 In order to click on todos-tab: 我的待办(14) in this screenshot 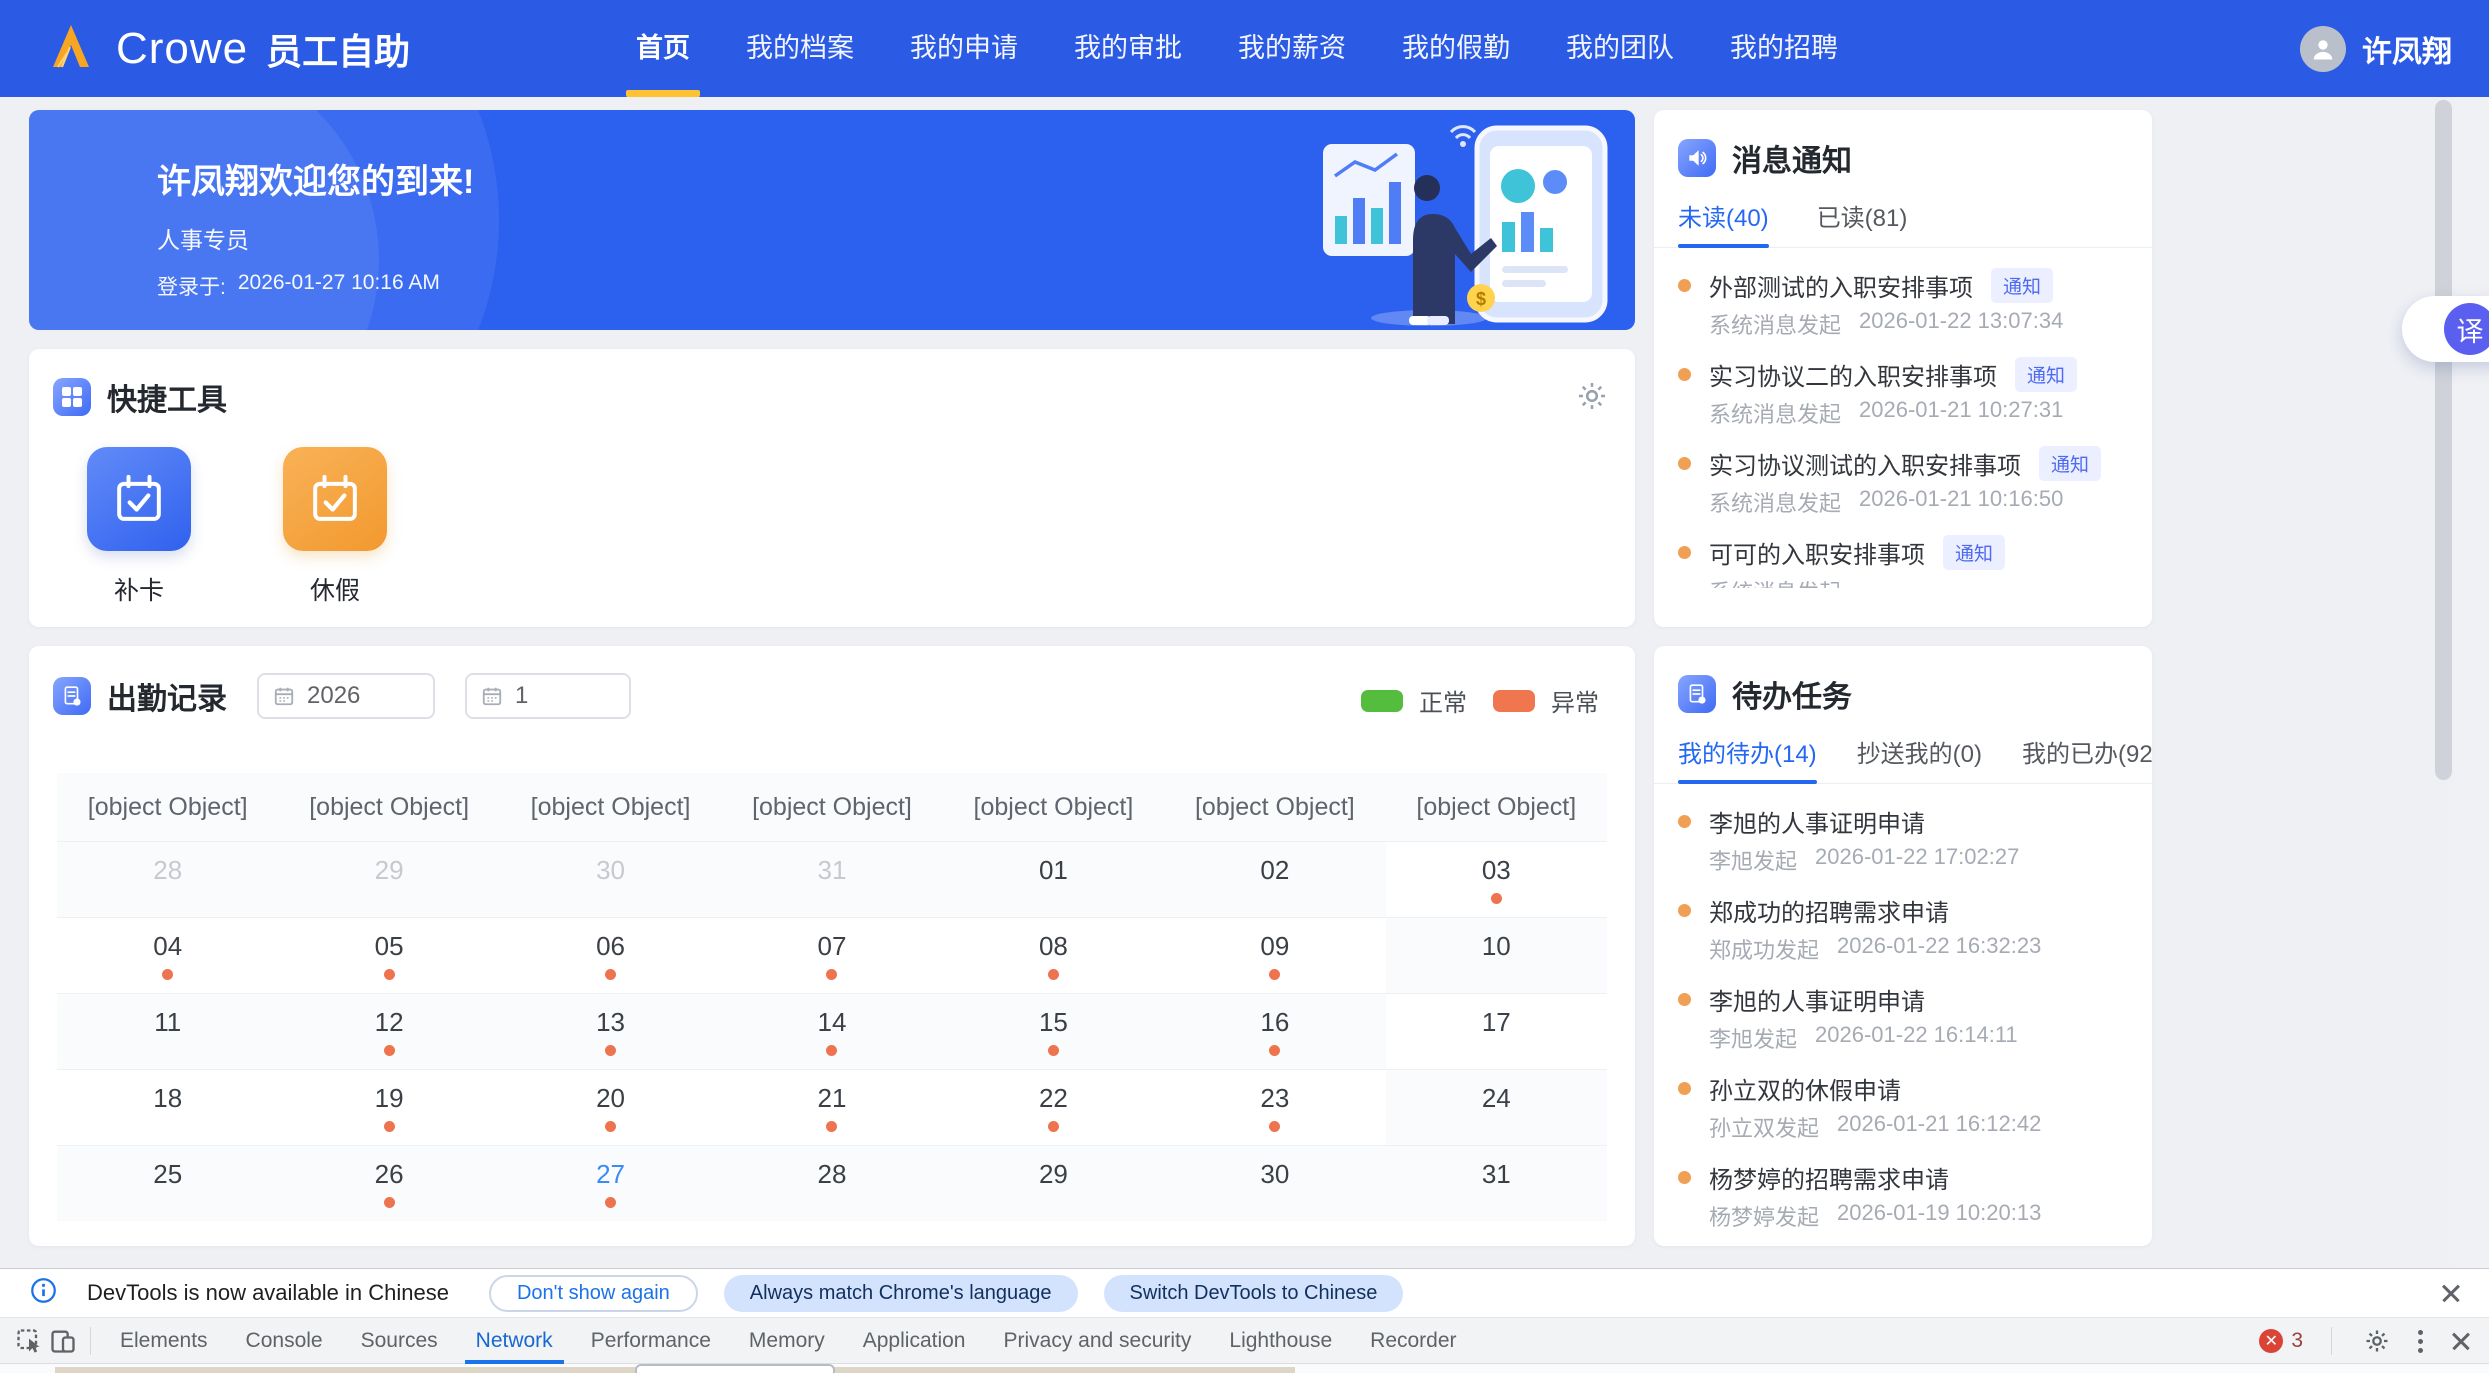, I will do `click(1747, 759)`.